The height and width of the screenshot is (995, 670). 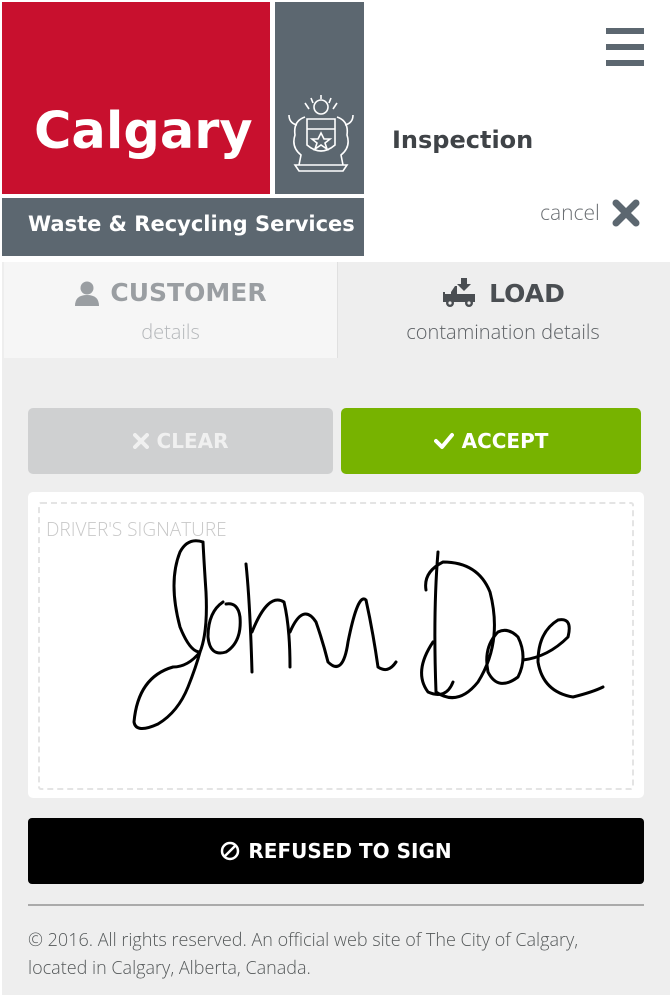 What do you see at coordinates (336, 905) in the screenshot?
I see `footer-divider` at bounding box center [336, 905].